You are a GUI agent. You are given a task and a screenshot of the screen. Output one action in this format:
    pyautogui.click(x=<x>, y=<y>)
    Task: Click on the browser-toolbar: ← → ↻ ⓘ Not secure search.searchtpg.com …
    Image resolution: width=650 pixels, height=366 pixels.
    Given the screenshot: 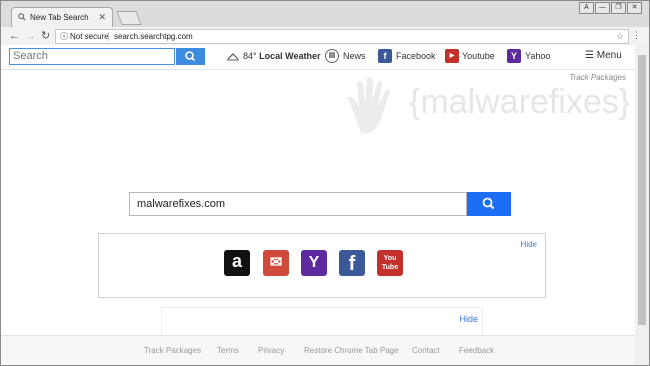 What is the action you would take?
    pyautogui.click(x=325, y=36)
    